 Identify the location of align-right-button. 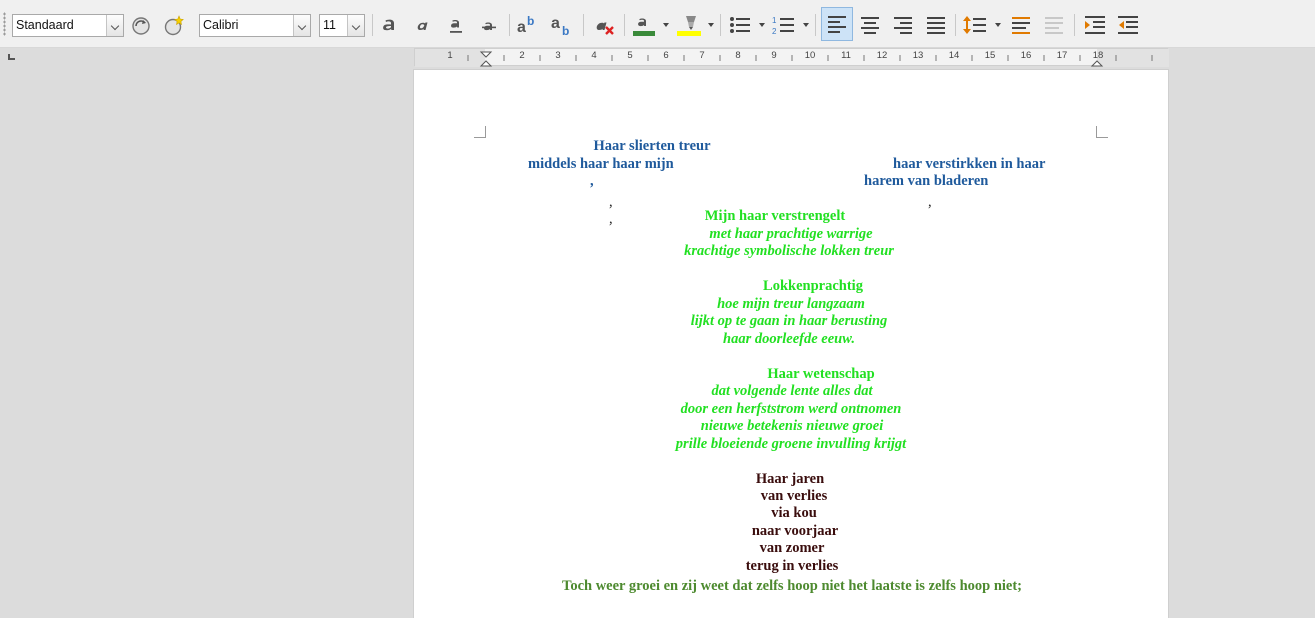
(903, 25).